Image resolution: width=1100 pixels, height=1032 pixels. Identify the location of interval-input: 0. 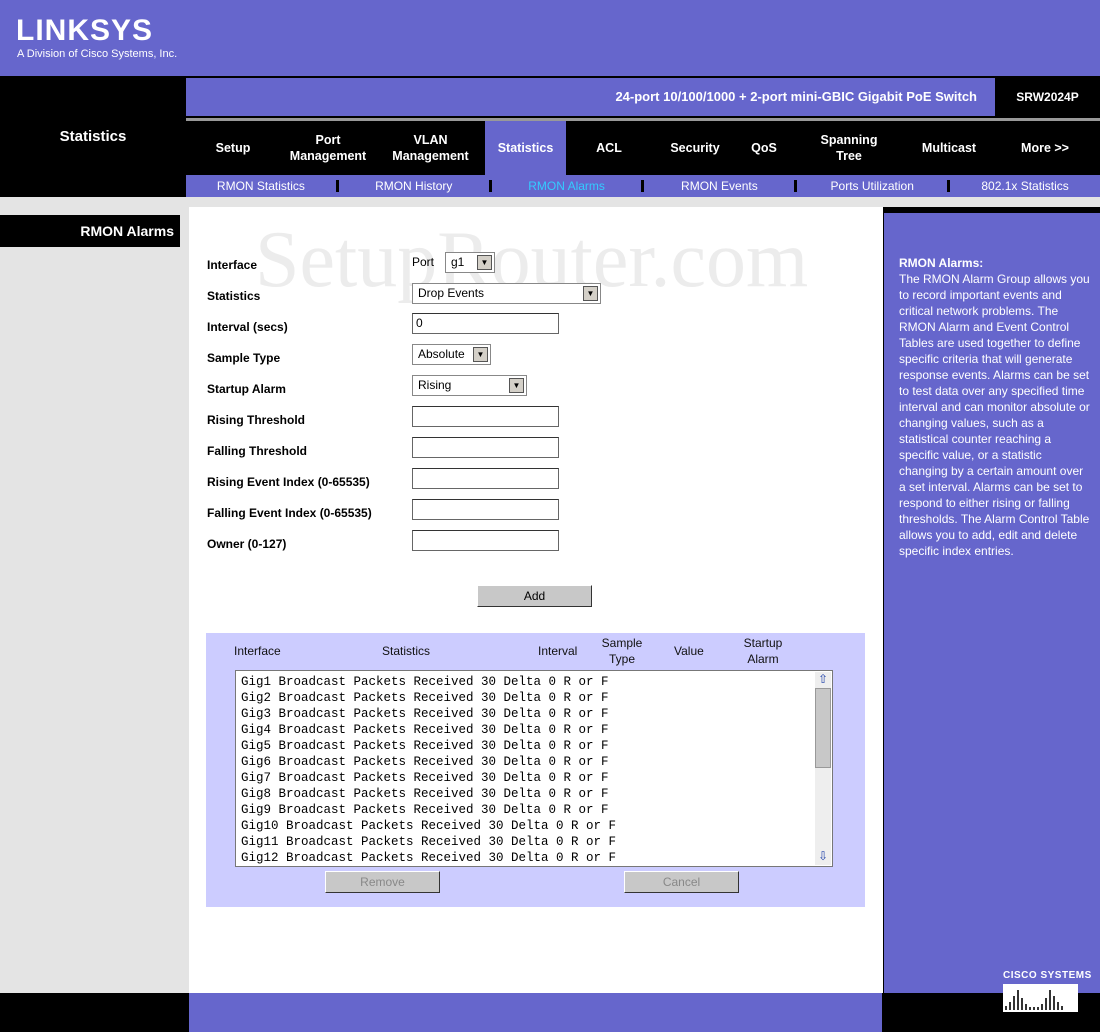
(485, 323).